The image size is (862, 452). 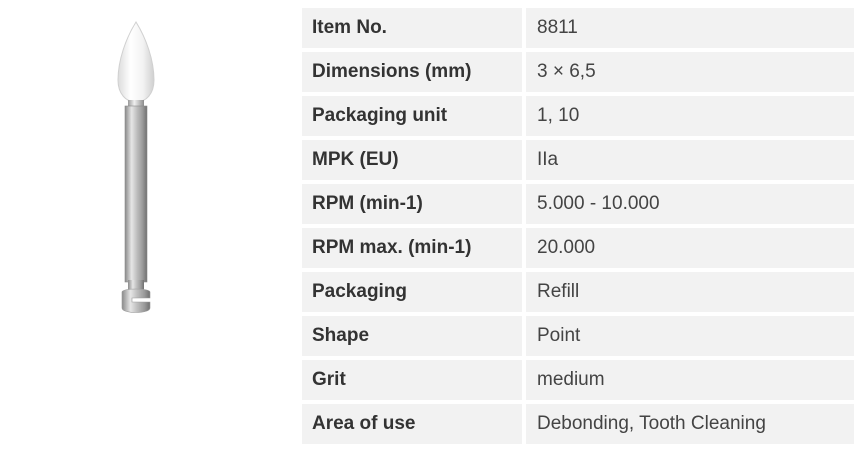 I want to click on spec-row-packaging-unit: Packaging unit 1, 10, so click(x=578, y=116).